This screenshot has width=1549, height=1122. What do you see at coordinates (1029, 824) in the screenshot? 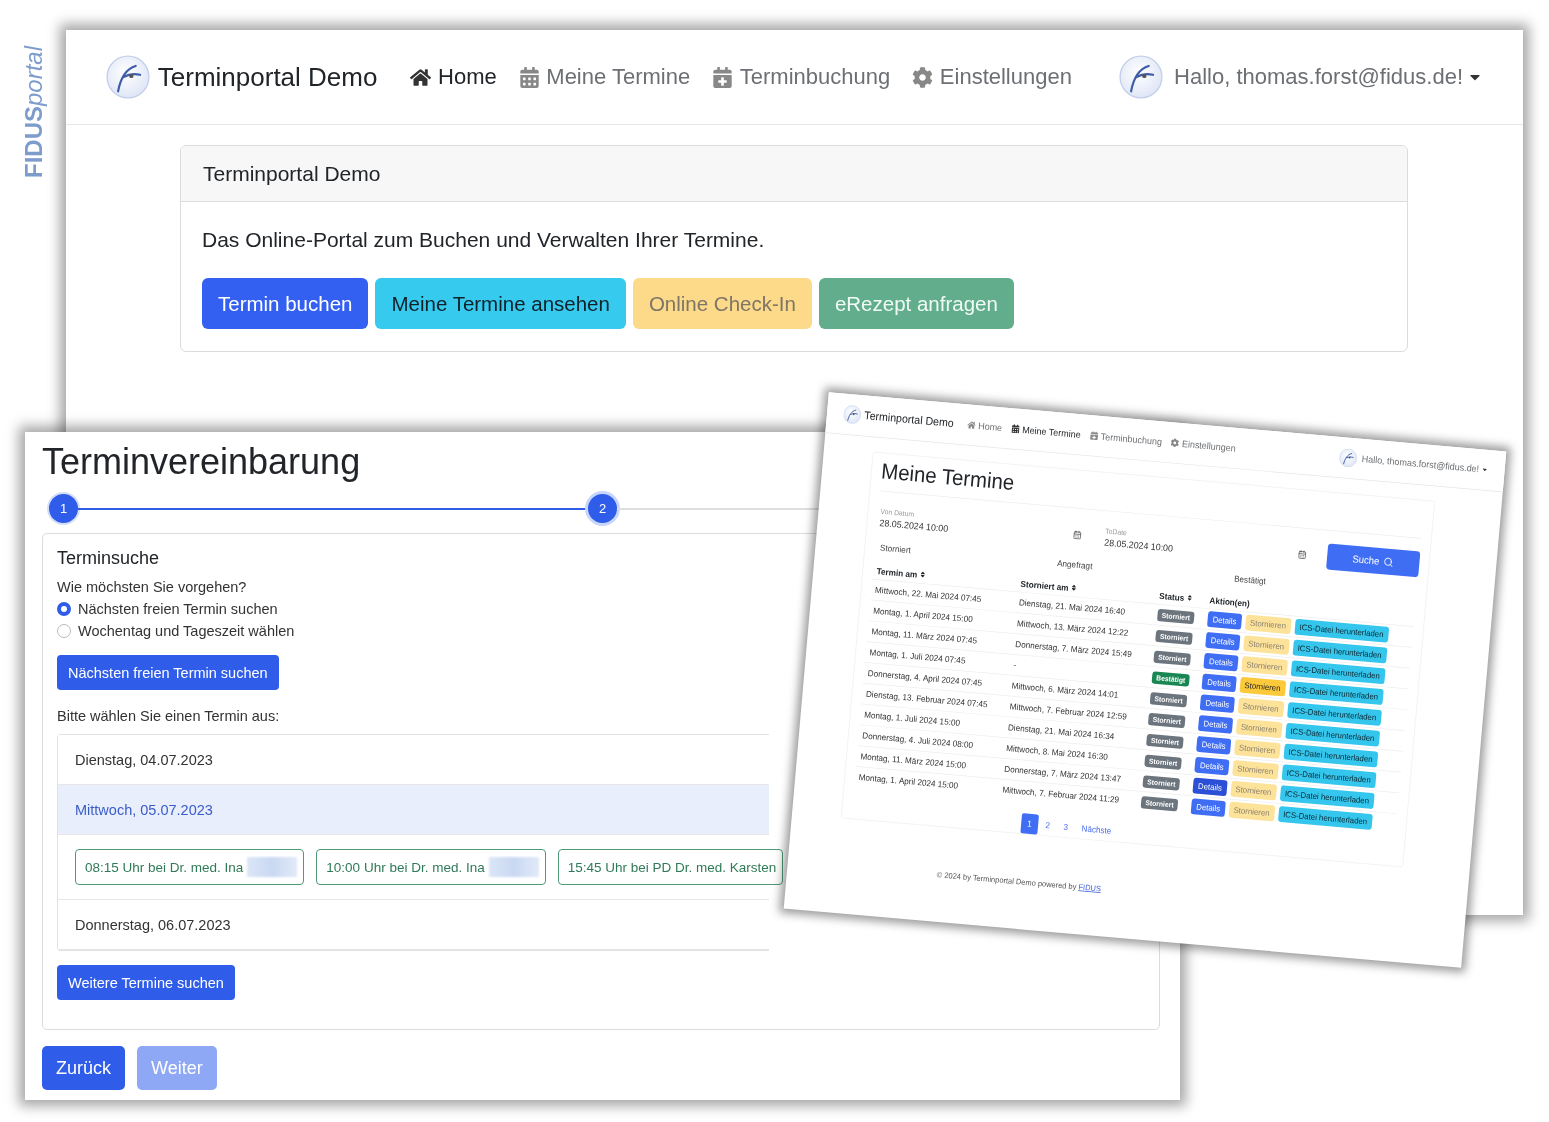
I see `page-link: 1` at bounding box center [1029, 824].